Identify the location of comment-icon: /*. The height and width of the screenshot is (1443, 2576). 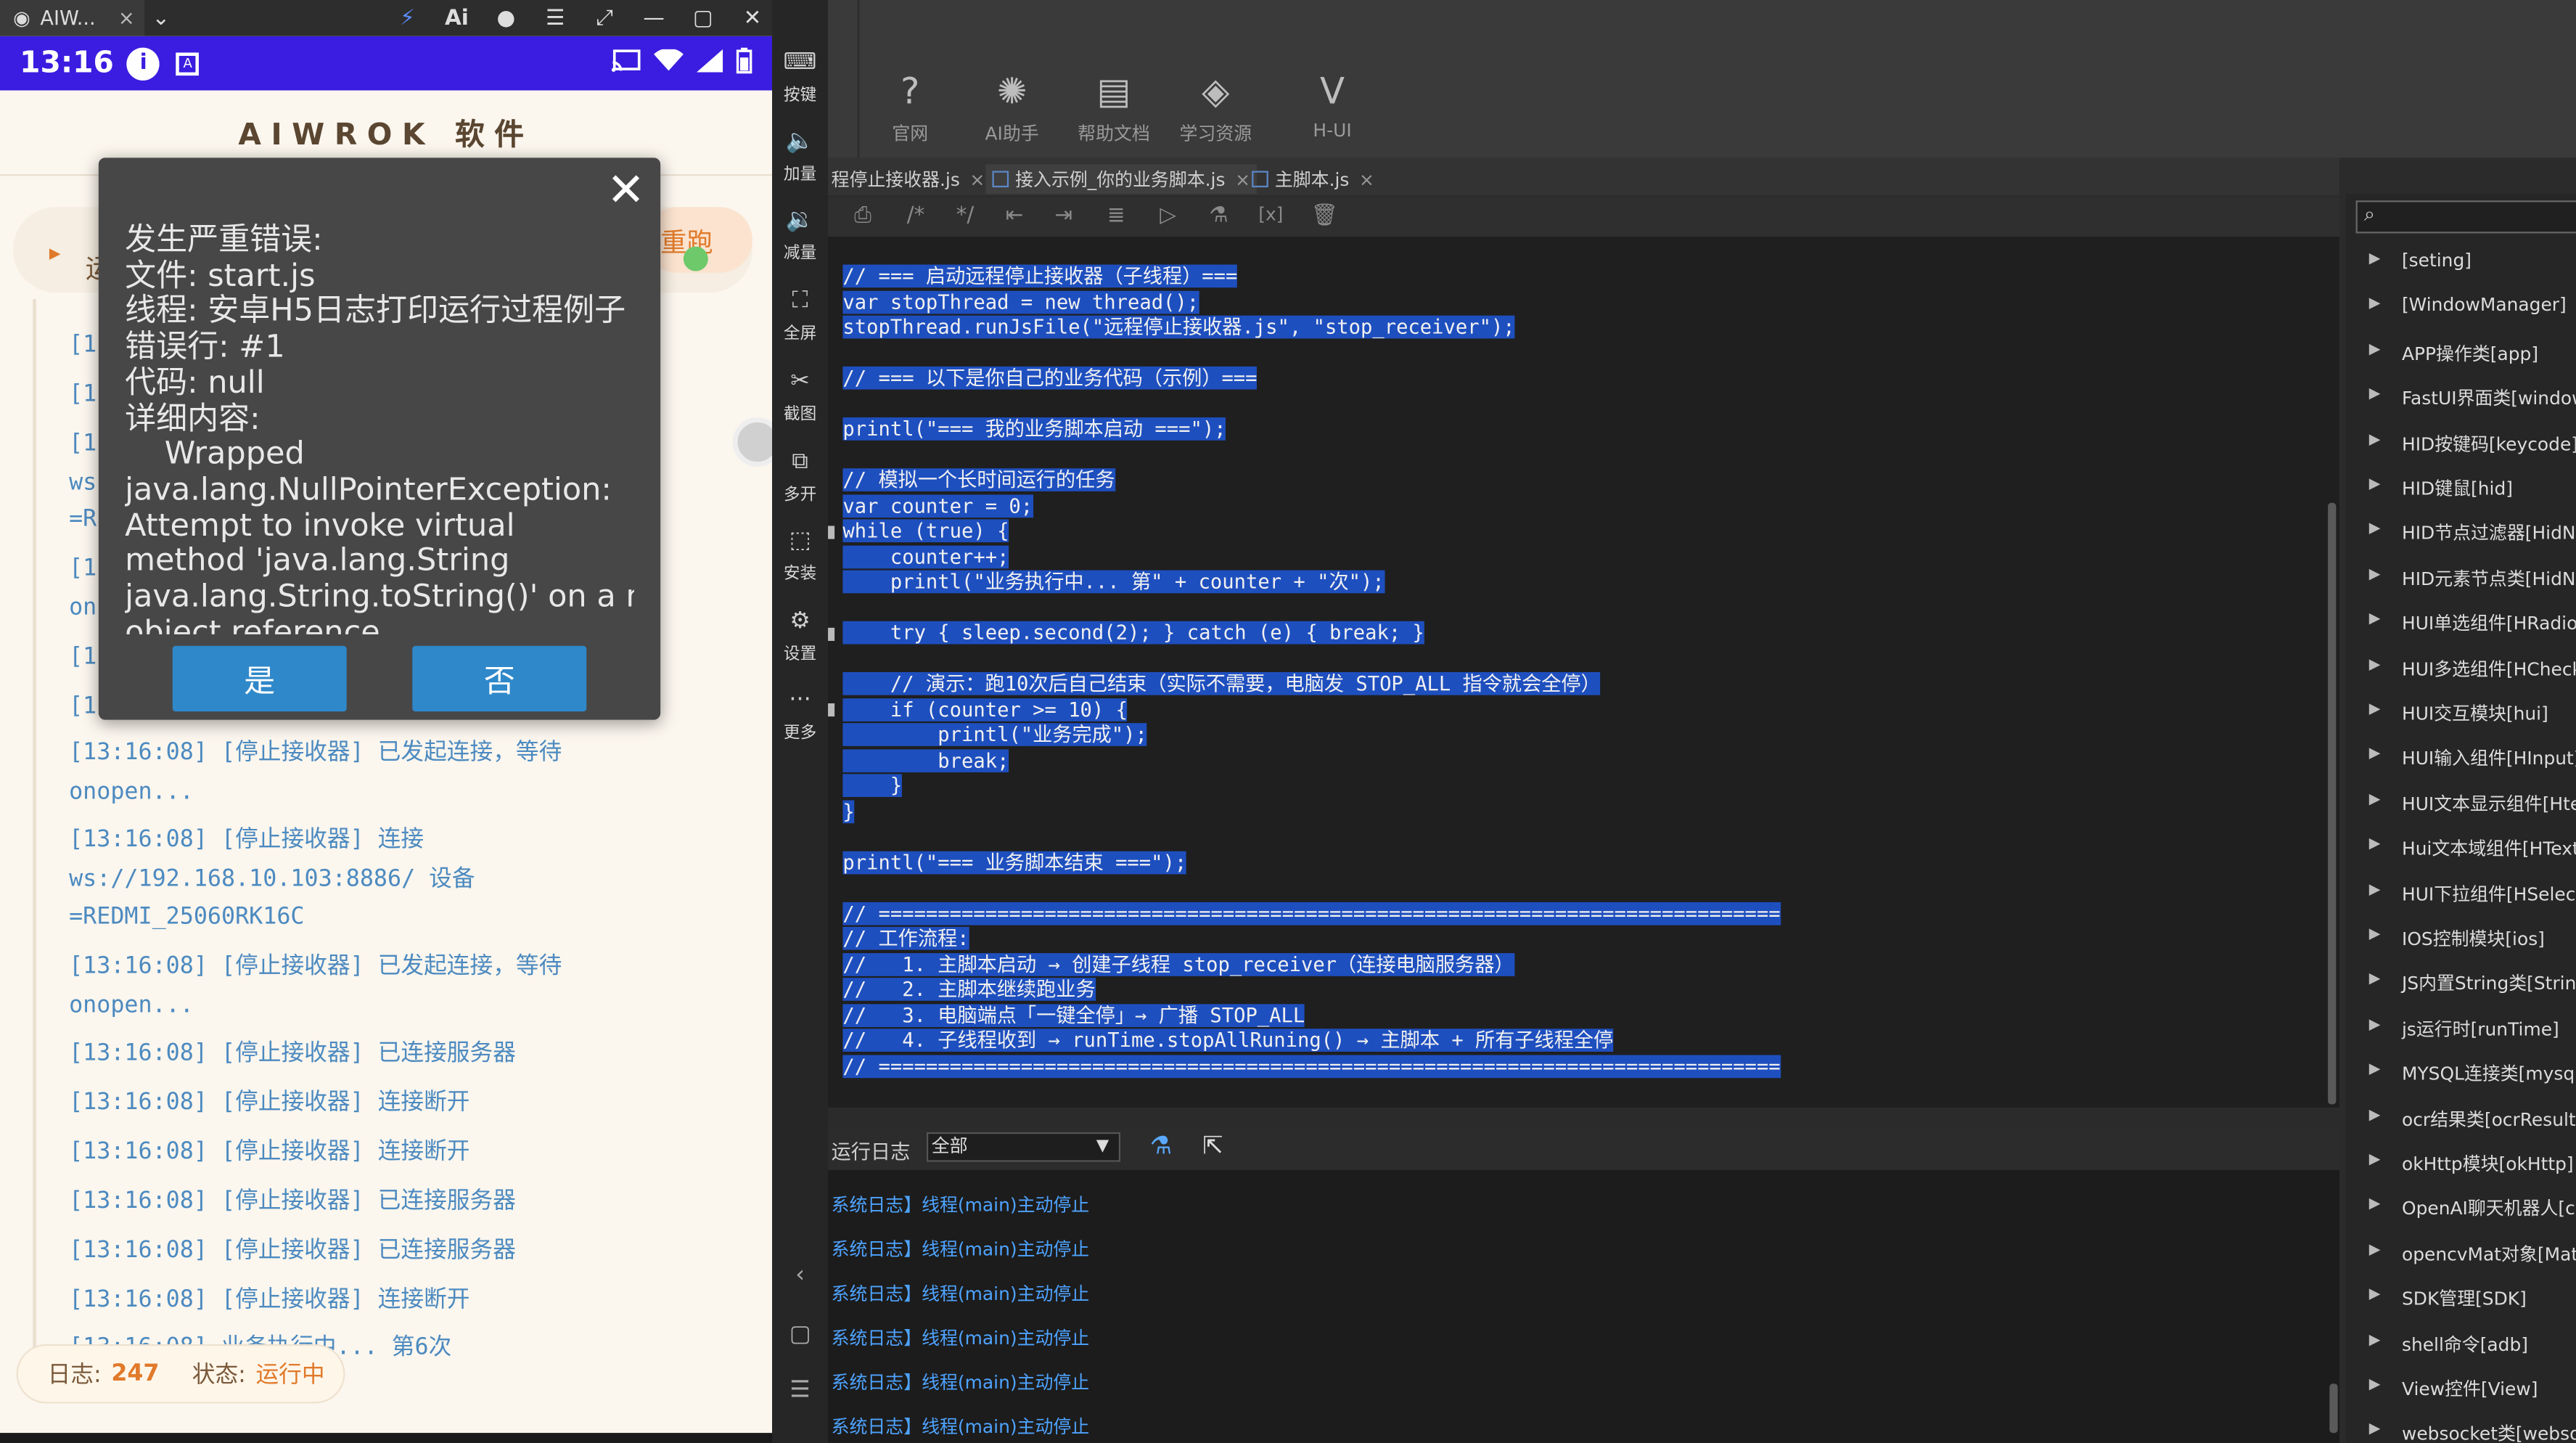
(916, 216).